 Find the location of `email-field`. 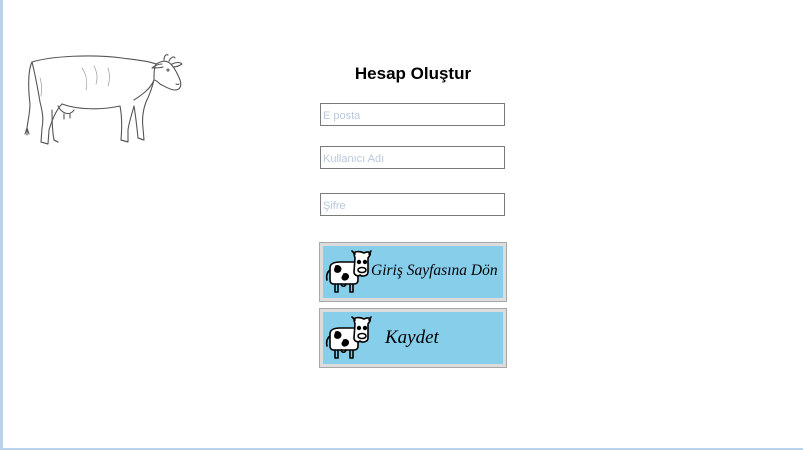

email-field is located at coordinates (412, 114).